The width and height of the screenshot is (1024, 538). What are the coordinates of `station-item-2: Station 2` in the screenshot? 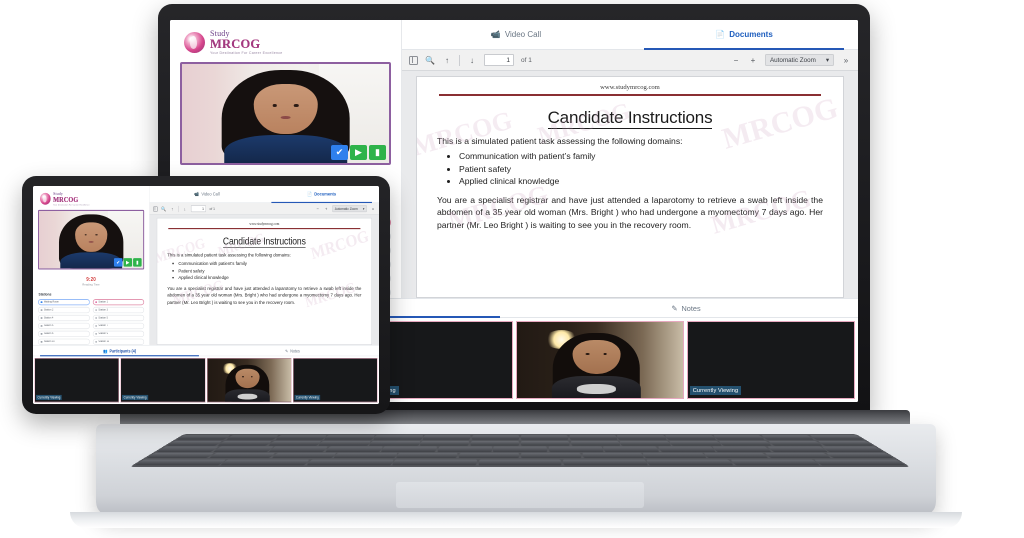 It's located at (64, 310).